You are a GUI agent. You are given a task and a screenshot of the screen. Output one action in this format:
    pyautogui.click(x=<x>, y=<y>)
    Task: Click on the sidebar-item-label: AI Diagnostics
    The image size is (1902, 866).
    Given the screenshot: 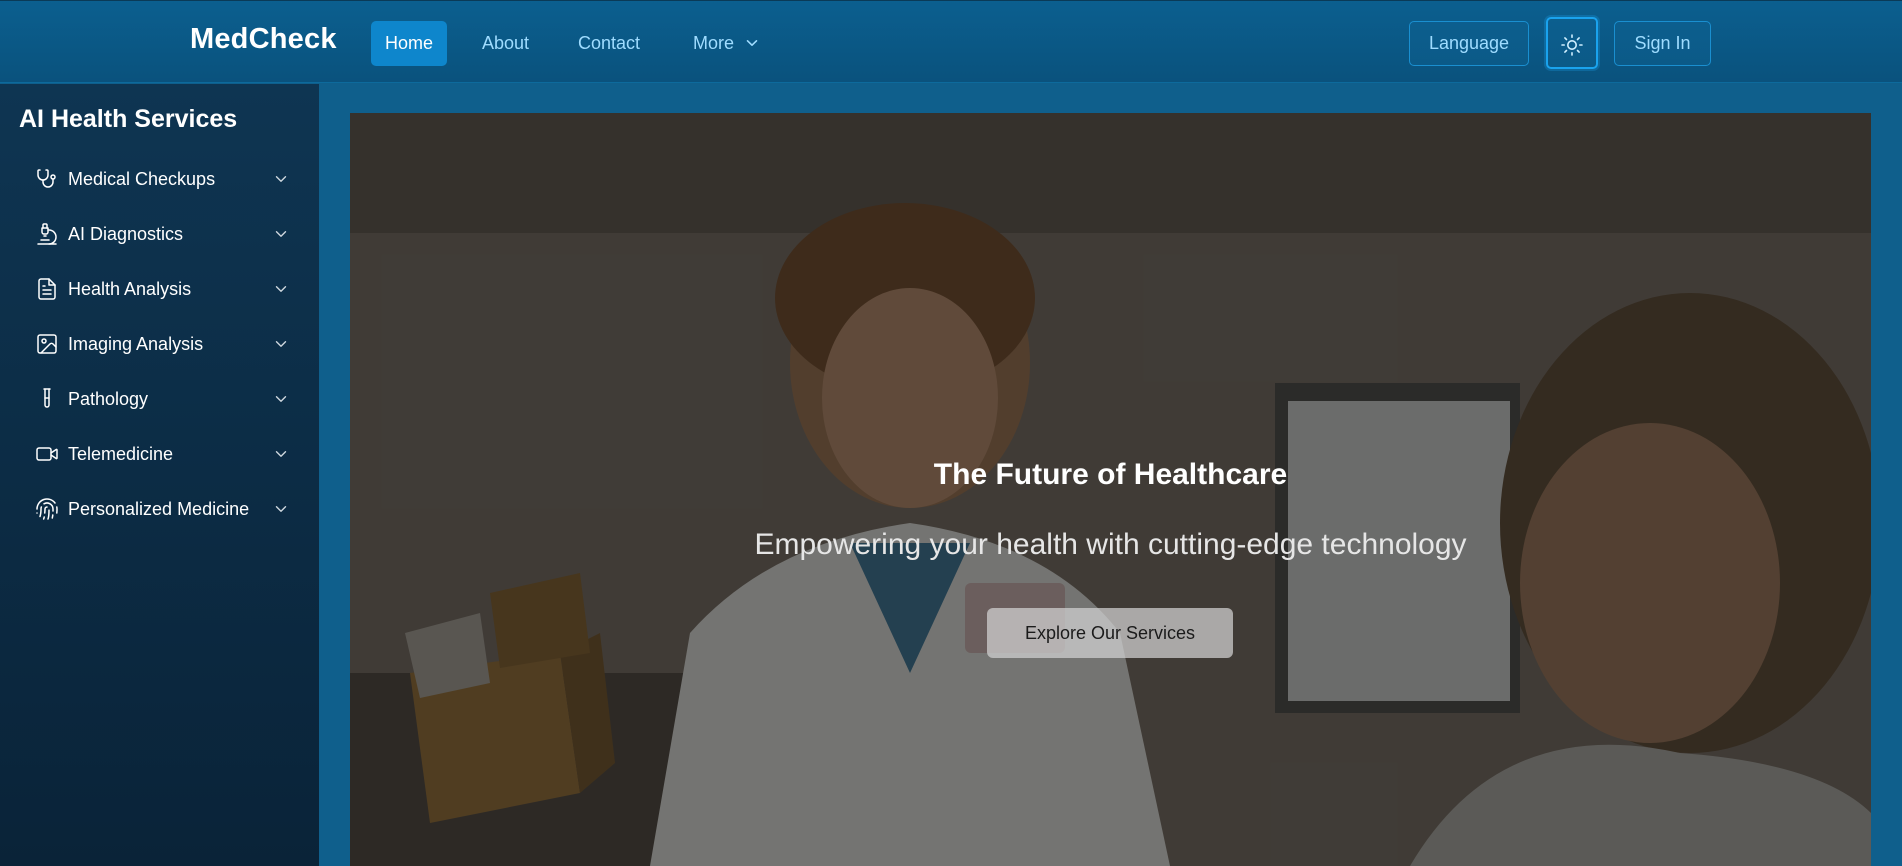 What is the action you would take?
    pyautogui.click(x=126, y=233)
    